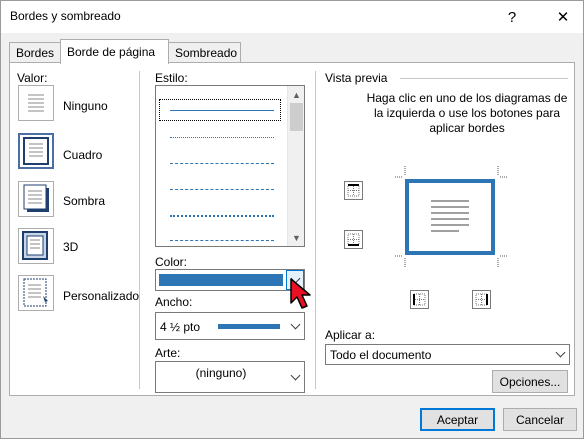 This screenshot has width=584, height=439. Describe the element at coordinates (295, 166) in the screenshot. I see `style-scrollbar: ▲ ▼` at that location.